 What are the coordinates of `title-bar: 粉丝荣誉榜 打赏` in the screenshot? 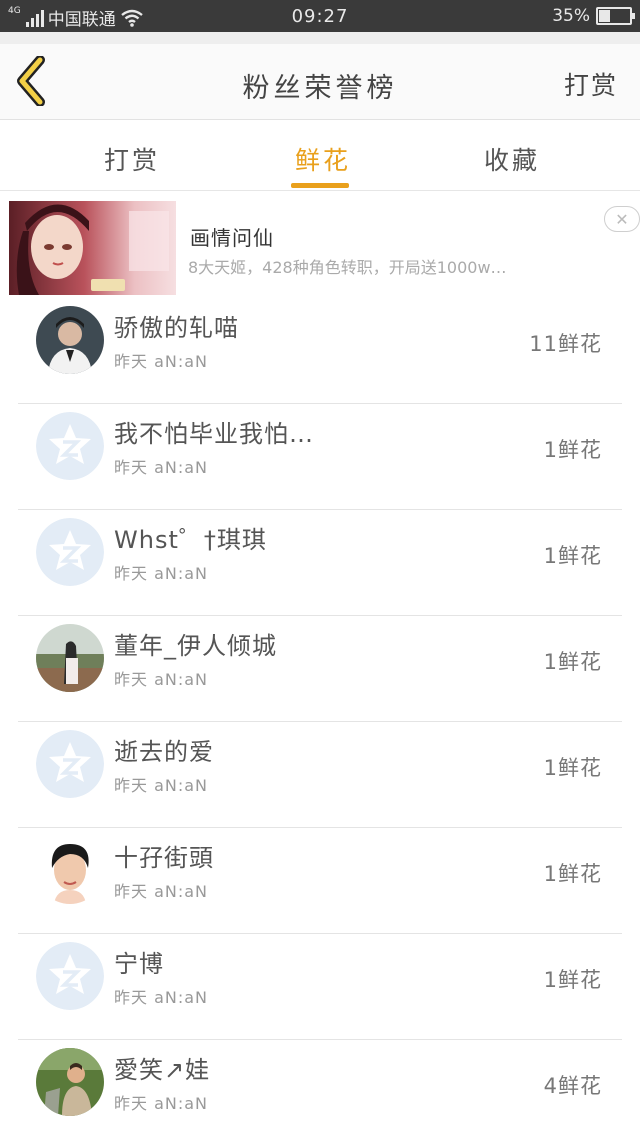 It's located at (320, 82).